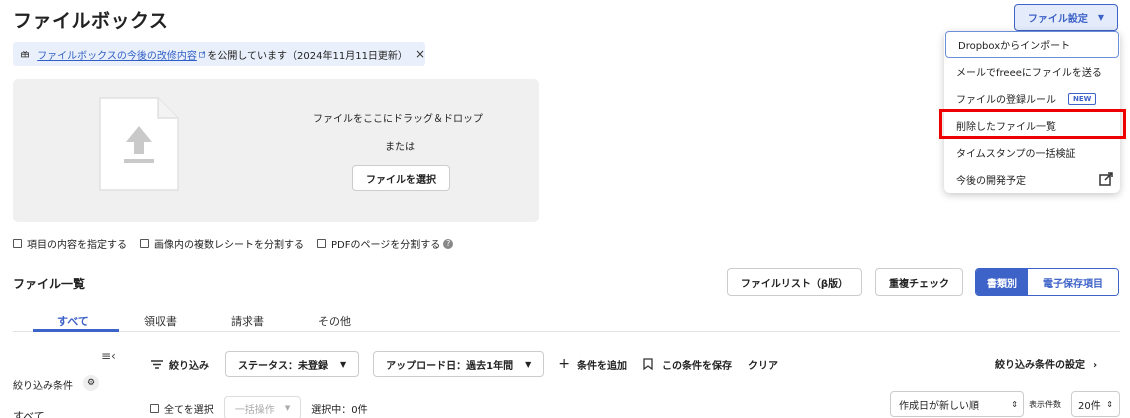 The height and width of the screenshot is (418, 1130). What do you see at coordinates (334, 321) in the screenshot?
I see `tab-other: その他` at bounding box center [334, 321].